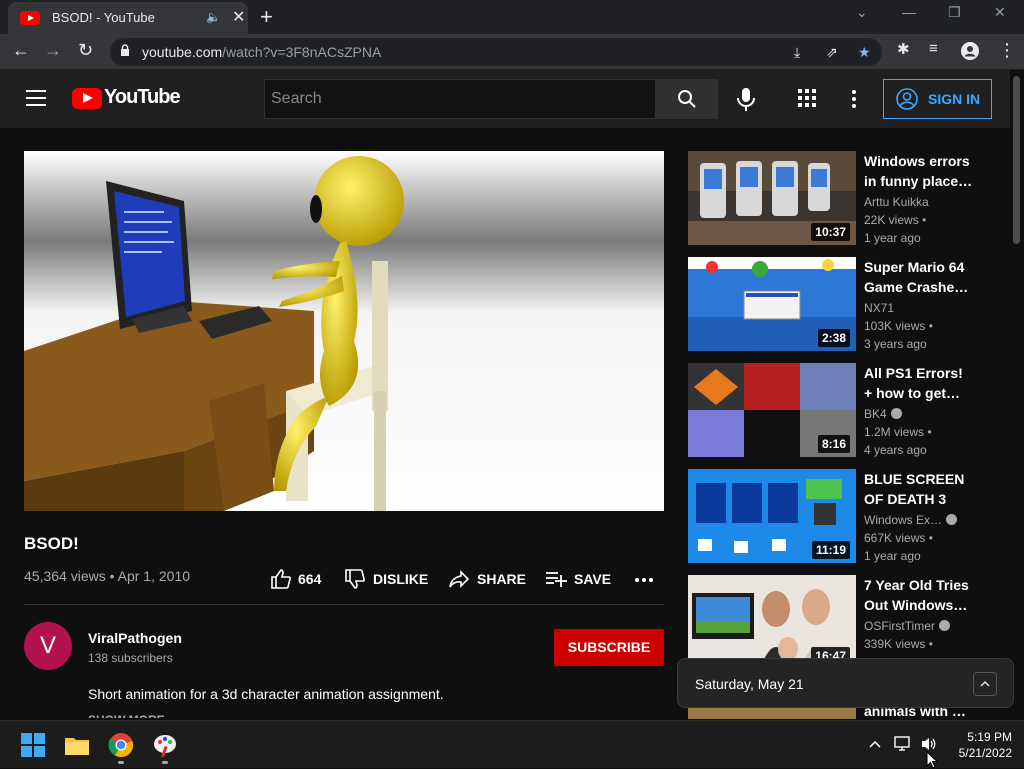 The width and height of the screenshot is (1024, 769). Describe the element at coordinates (832, 52) in the screenshot. I see `share-page-icon: ⇗` at that location.